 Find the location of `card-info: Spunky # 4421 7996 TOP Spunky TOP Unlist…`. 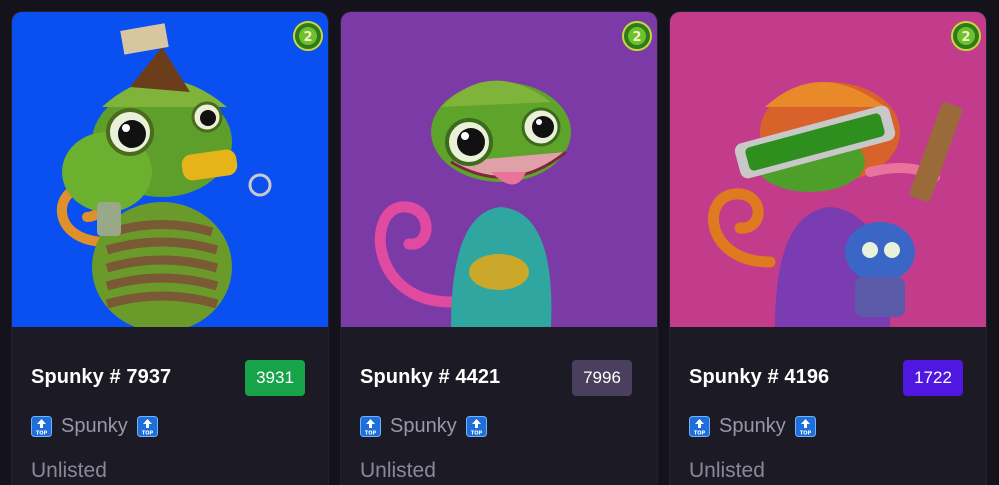

card-info: Spunky # 4421 7996 TOP Spunky TOP Unlist… is located at coordinates (499, 406).